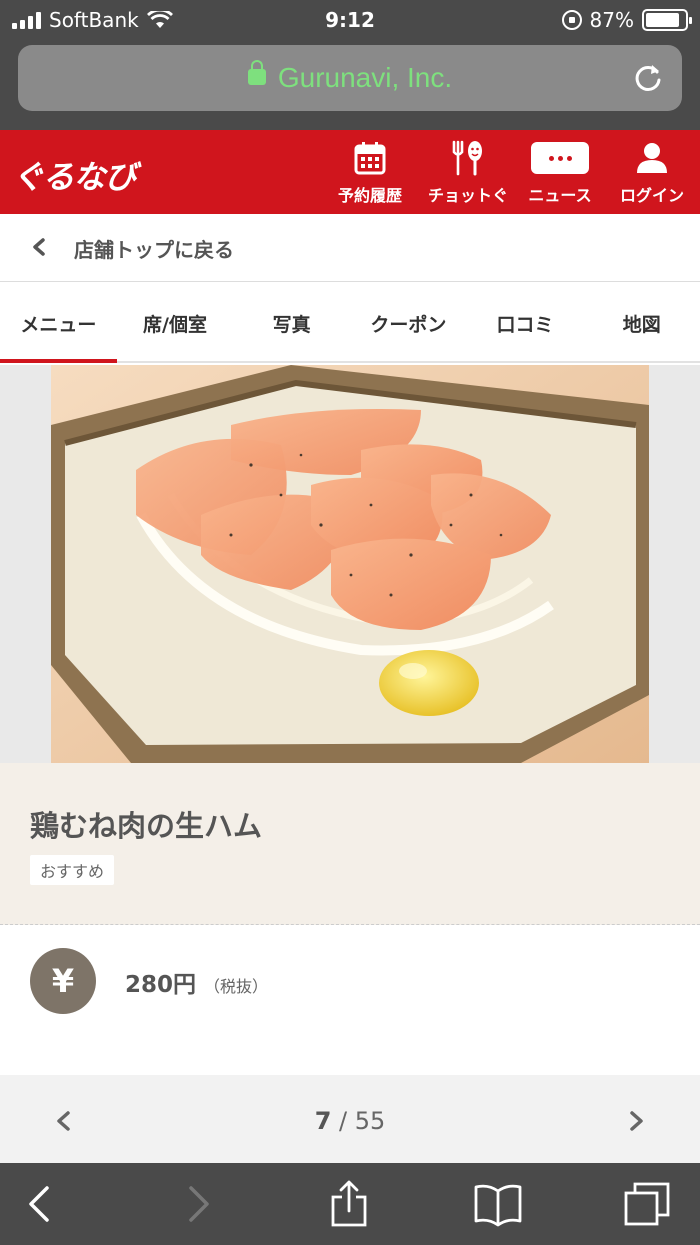 This screenshot has width=700, height=1245. Describe the element at coordinates (652, 158) in the screenshot. I see `user-icon` at that location.